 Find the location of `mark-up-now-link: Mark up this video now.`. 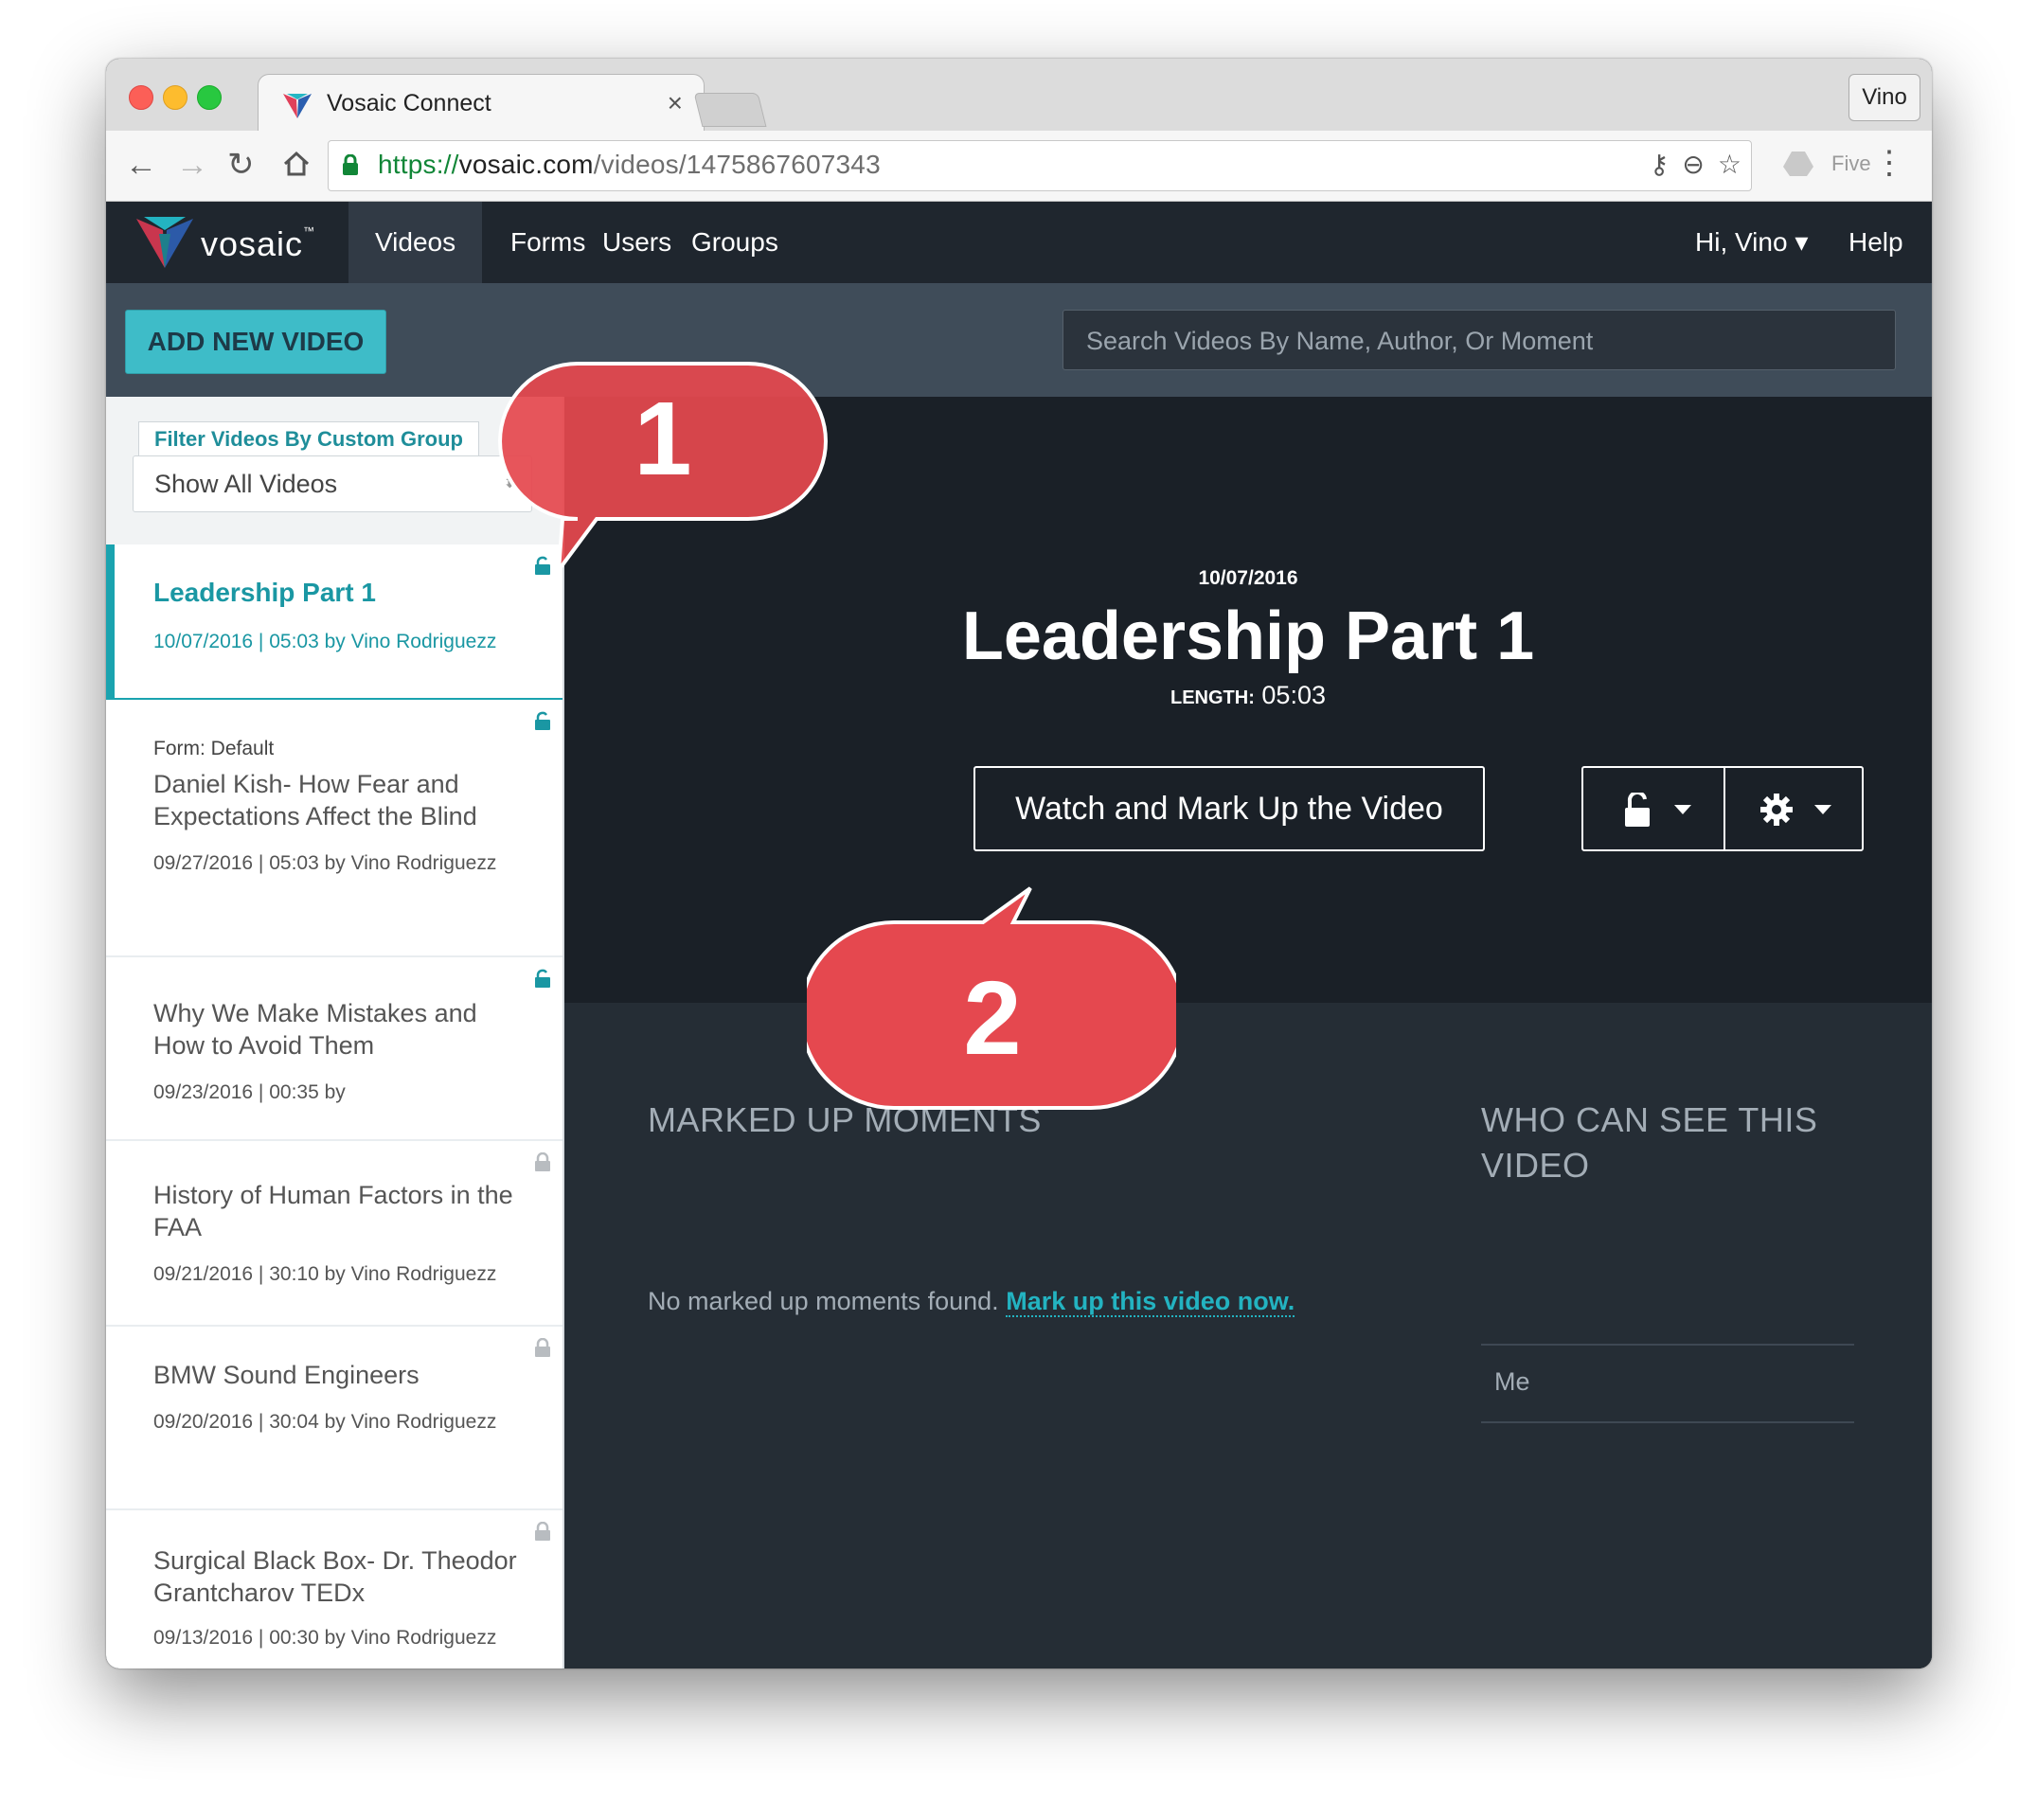

mark-up-now-link: Mark up this video now. is located at coordinates (1150, 1302).